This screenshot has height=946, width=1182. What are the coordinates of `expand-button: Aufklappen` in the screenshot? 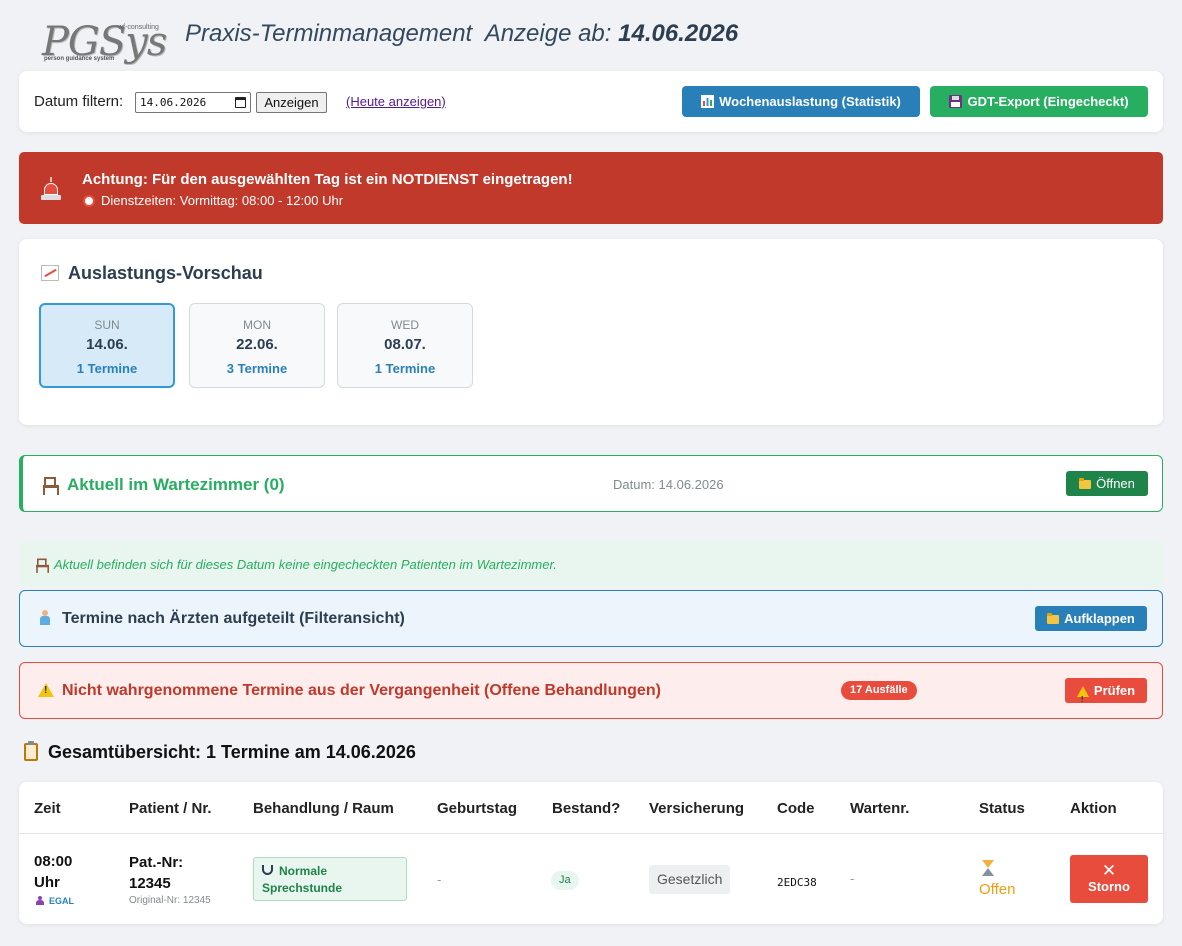 It's located at (1091, 618).